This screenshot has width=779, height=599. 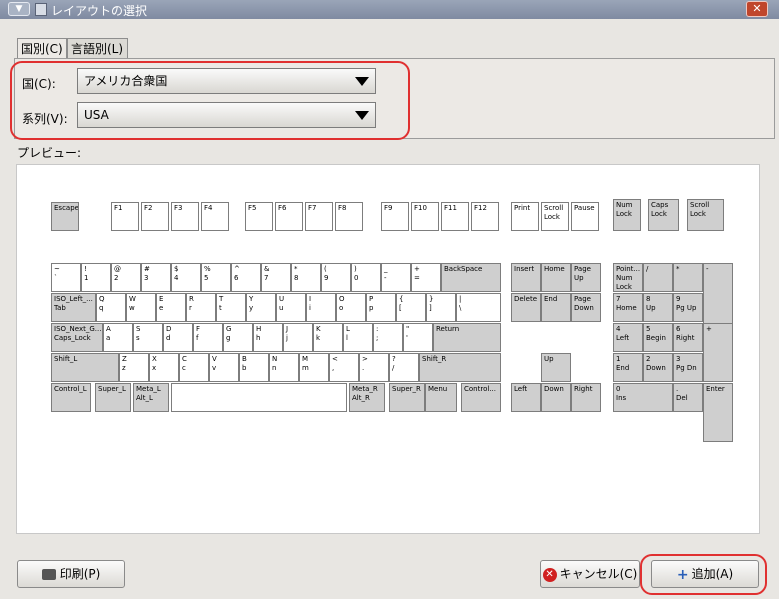 What do you see at coordinates (215, 216) in the screenshot?
I see `keyboard-key: F4` at bounding box center [215, 216].